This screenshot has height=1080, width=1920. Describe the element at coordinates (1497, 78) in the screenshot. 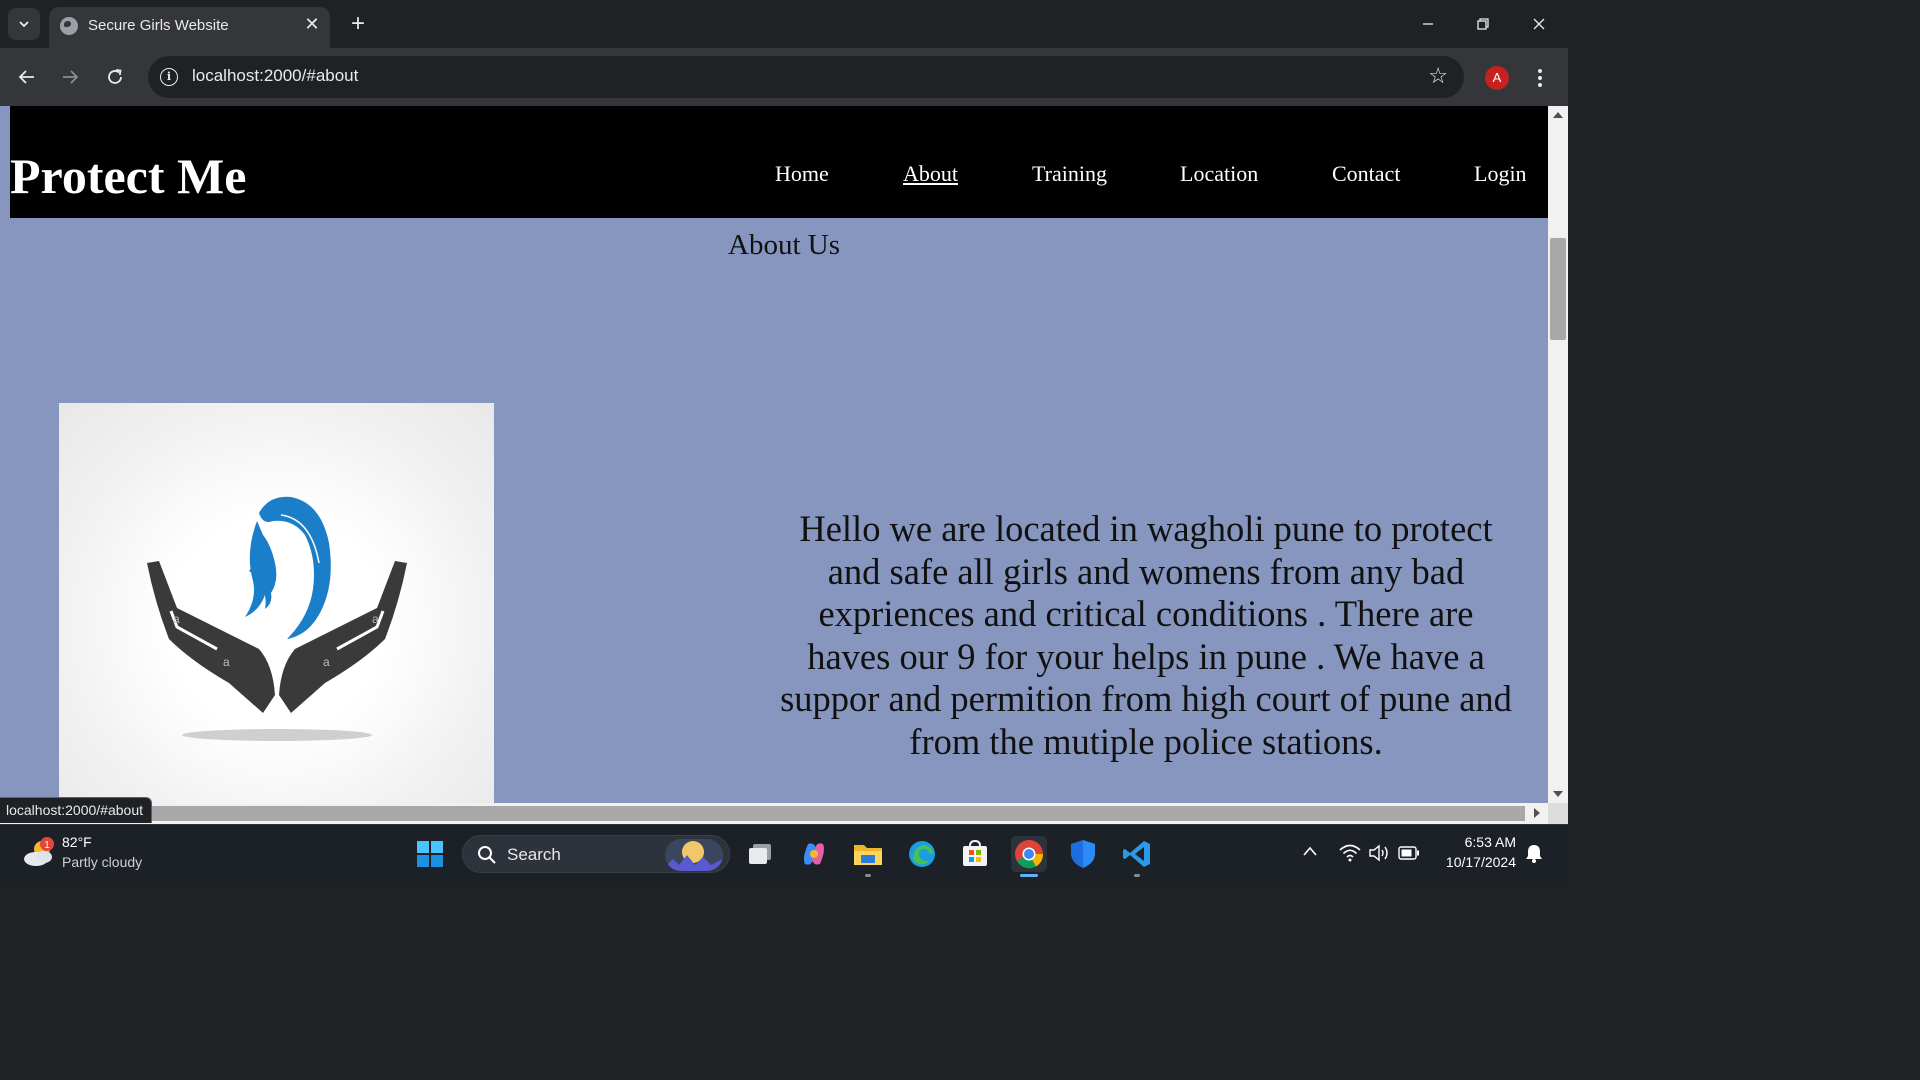

I see `profile-avatar: A` at that location.